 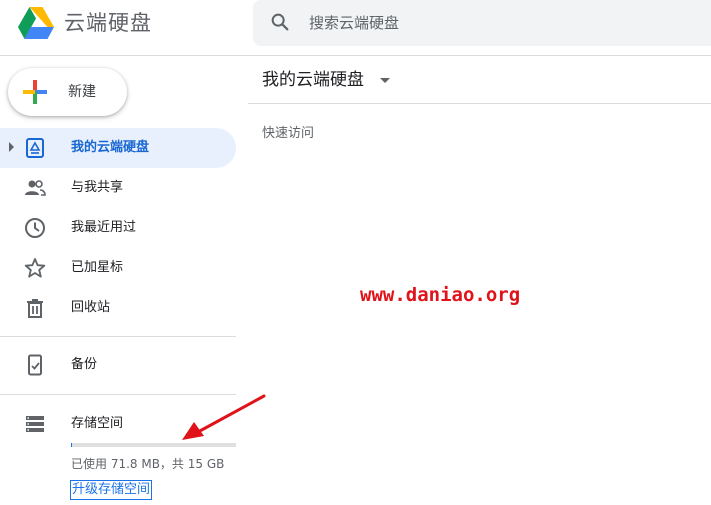 I want to click on sidebar-item-label: 回收站, so click(x=91, y=307).